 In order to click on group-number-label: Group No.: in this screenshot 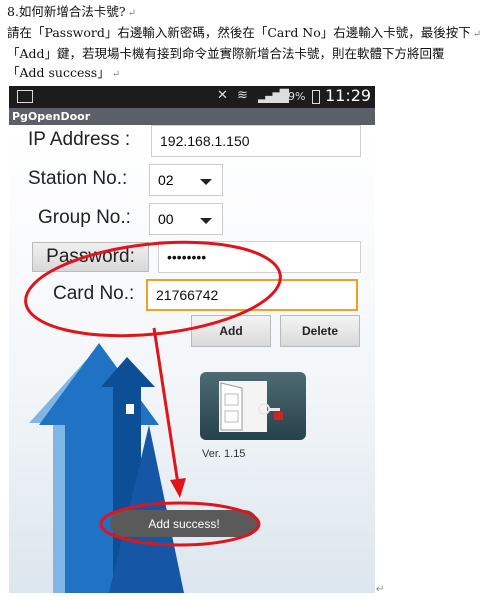, I will do `click(84, 217)`.